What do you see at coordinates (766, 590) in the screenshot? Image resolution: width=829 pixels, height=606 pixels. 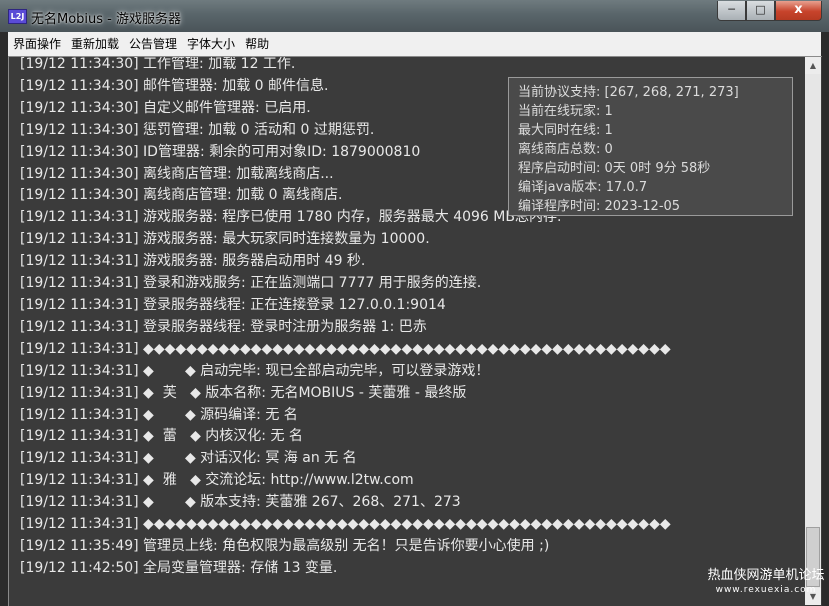 I see `watermark-url: www.rexuexia.com` at bounding box center [766, 590].